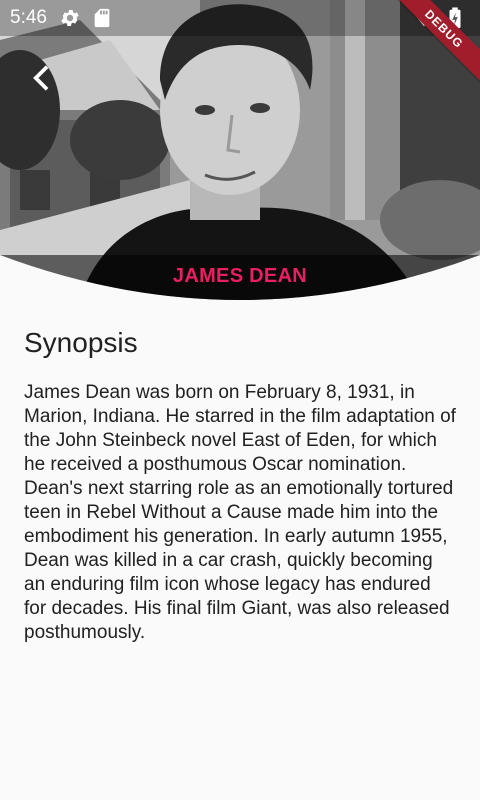 Image resolution: width=480 pixels, height=800 pixels. I want to click on gear-icon, so click(70, 18).